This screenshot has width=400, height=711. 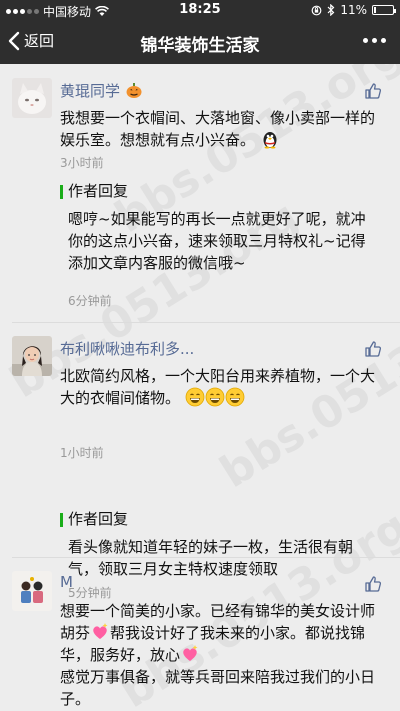 I want to click on status-bar: 中国移动 18:25 11%, so click(x=200, y=10).